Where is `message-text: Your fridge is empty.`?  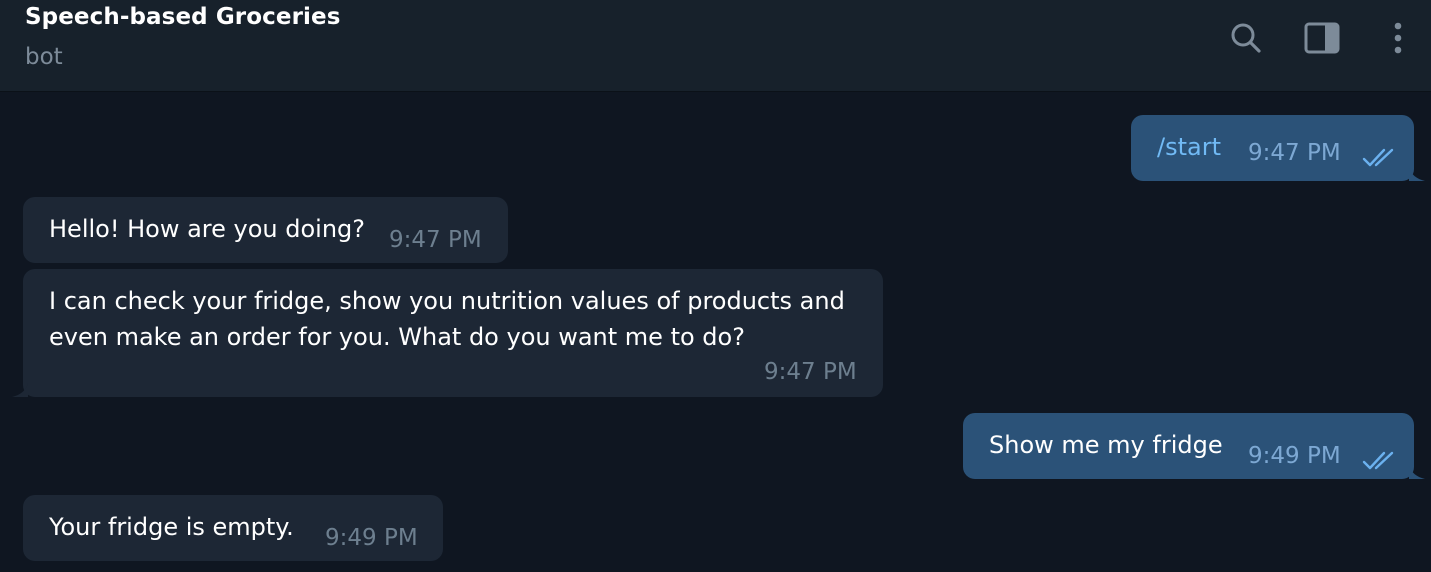 message-text: Your fridge is empty. is located at coordinates (171, 527).